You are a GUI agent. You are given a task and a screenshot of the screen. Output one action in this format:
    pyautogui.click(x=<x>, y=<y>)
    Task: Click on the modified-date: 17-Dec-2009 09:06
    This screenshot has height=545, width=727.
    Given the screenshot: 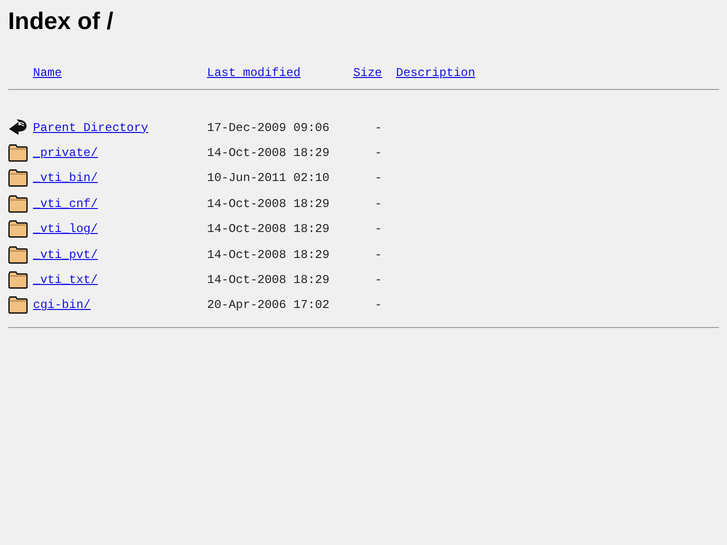 What is the action you would take?
    pyautogui.click(x=268, y=127)
    